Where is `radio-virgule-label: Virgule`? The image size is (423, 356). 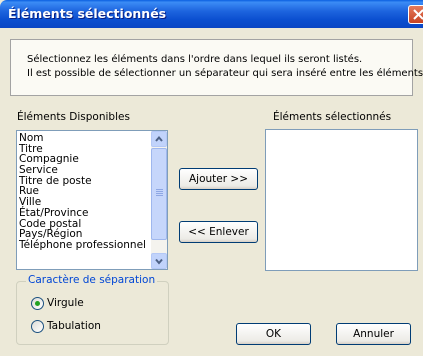
radio-virgule-label: Virgule is located at coordinates (65, 303).